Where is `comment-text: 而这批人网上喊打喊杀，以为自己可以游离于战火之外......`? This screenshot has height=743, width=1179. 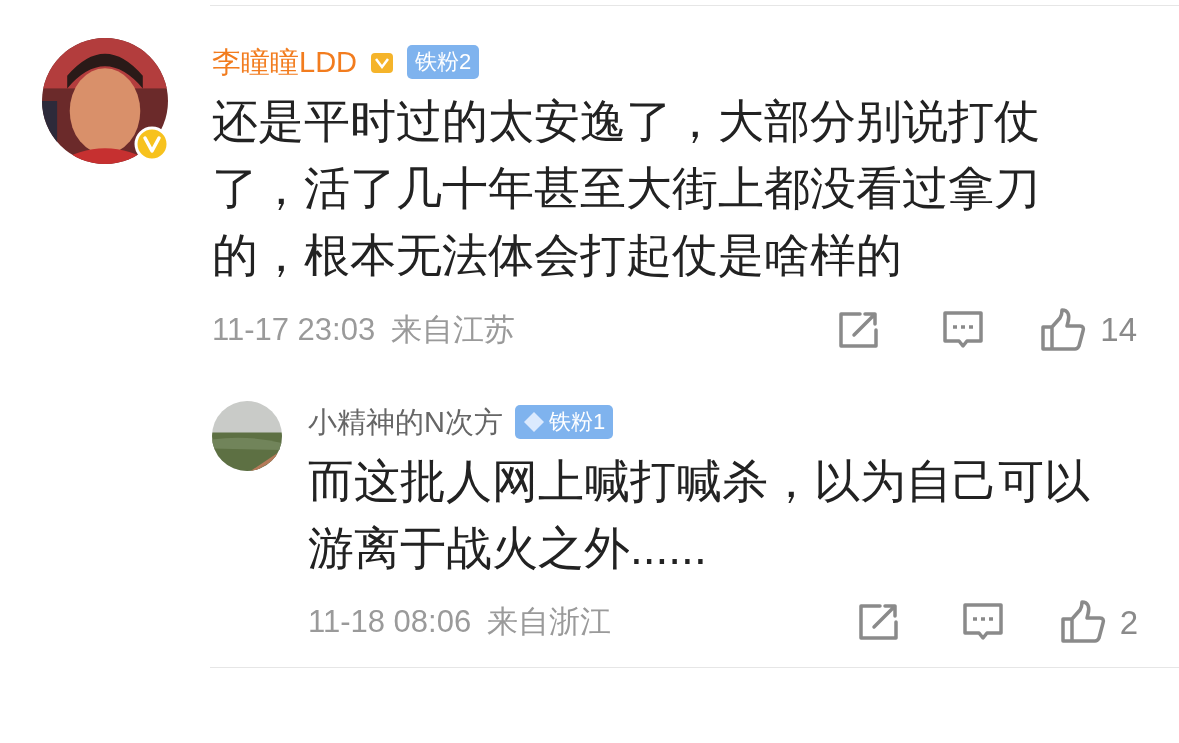
comment-text: 而这批人网上喊打喊杀，以为自己可以游离于战火之外...... is located at coordinates (699, 514).